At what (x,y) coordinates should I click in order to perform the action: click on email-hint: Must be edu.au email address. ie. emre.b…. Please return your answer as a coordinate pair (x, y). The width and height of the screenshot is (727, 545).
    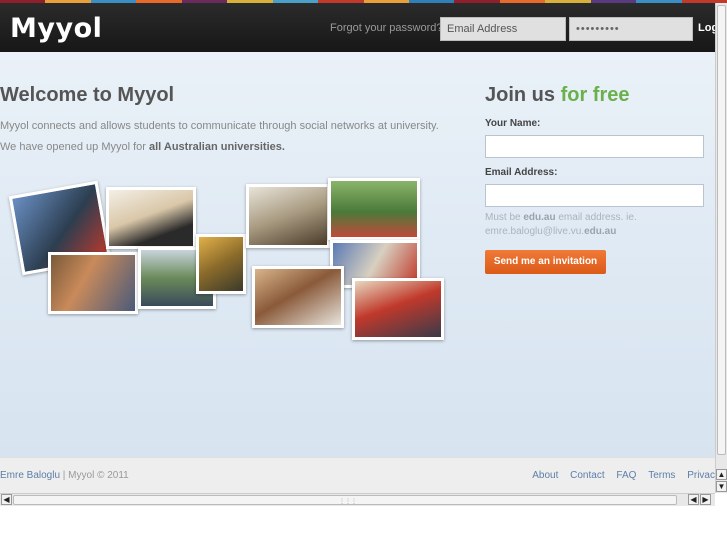
    Looking at the image, I should click on (561, 225).